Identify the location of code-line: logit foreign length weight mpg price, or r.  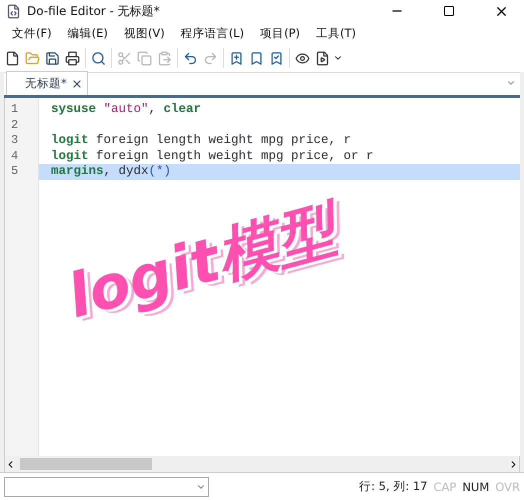
(212, 156).